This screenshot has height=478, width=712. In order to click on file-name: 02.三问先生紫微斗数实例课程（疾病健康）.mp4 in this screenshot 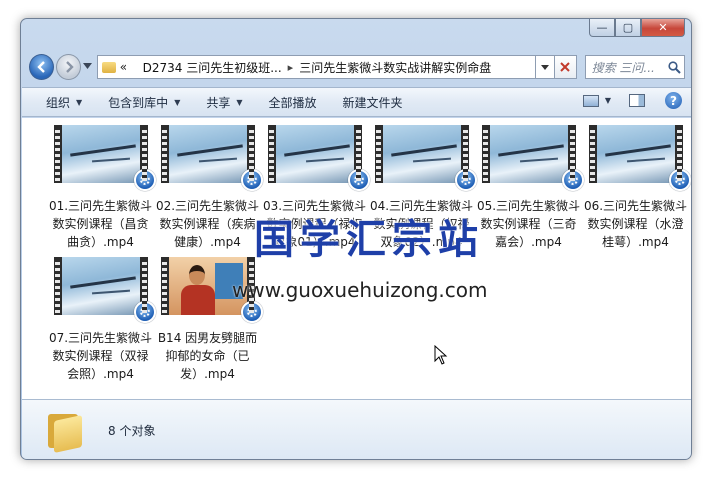, I will do `click(208, 224)`.